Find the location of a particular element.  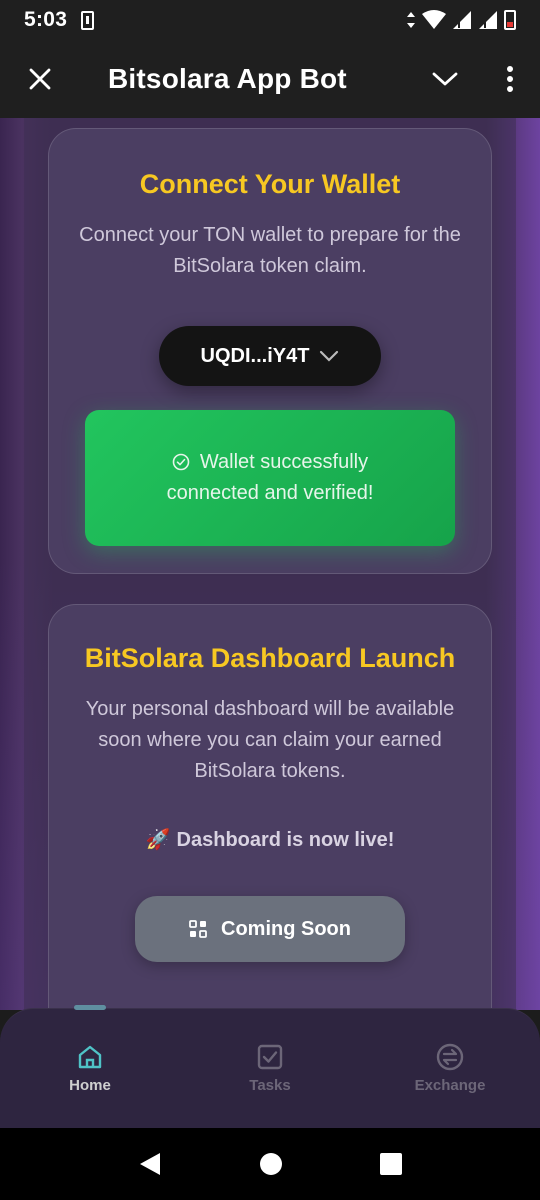

close-button is located at coordinates (40, 79).